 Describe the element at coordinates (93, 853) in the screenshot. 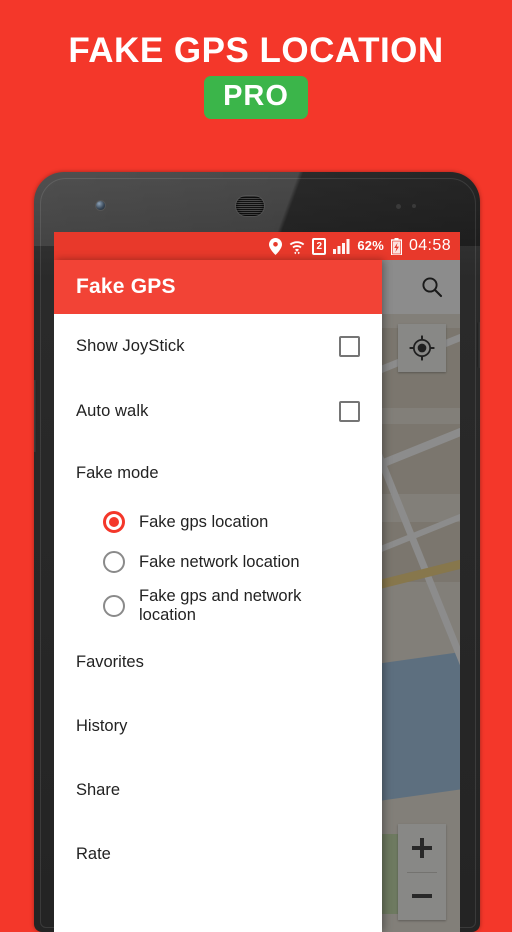

I see `rate-label: Rate` at that location.